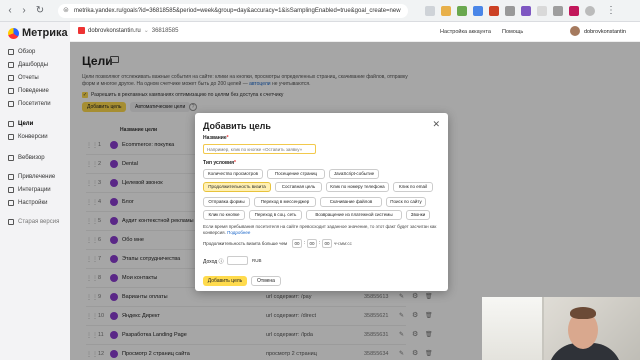 This screenshot has height=360, width=640. I want to click on name-label-text: Название, so click(215, 138).